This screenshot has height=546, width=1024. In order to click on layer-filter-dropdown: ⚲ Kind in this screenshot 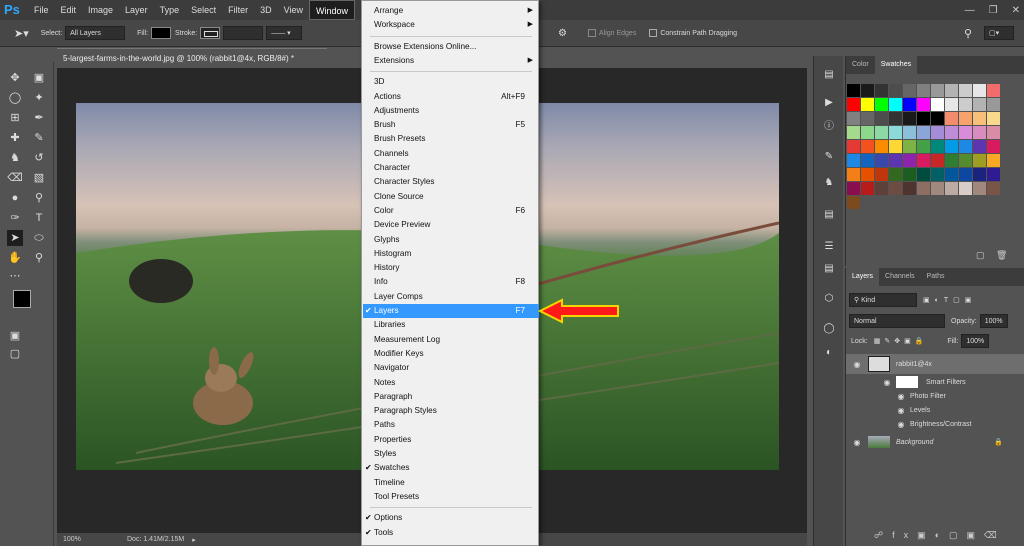, I will do `click(883, 300)`.